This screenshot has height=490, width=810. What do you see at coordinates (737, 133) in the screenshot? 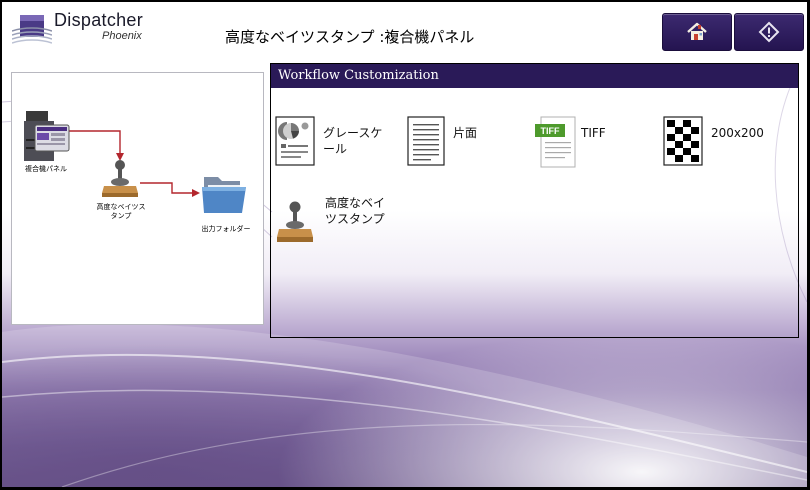
I see `resolution-label: 200x200` at bounding box center [737, 133].